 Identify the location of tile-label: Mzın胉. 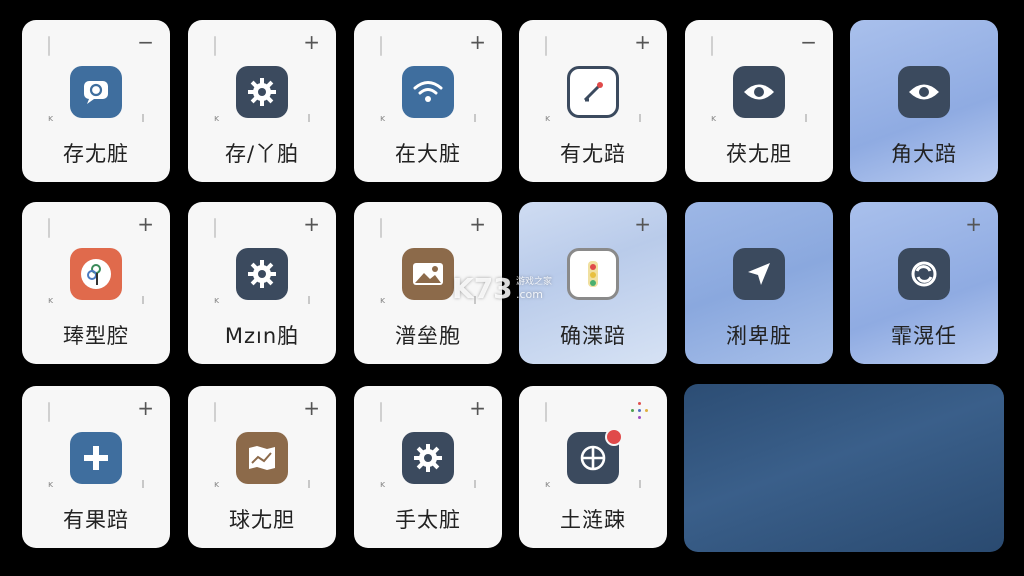
(262, 336).